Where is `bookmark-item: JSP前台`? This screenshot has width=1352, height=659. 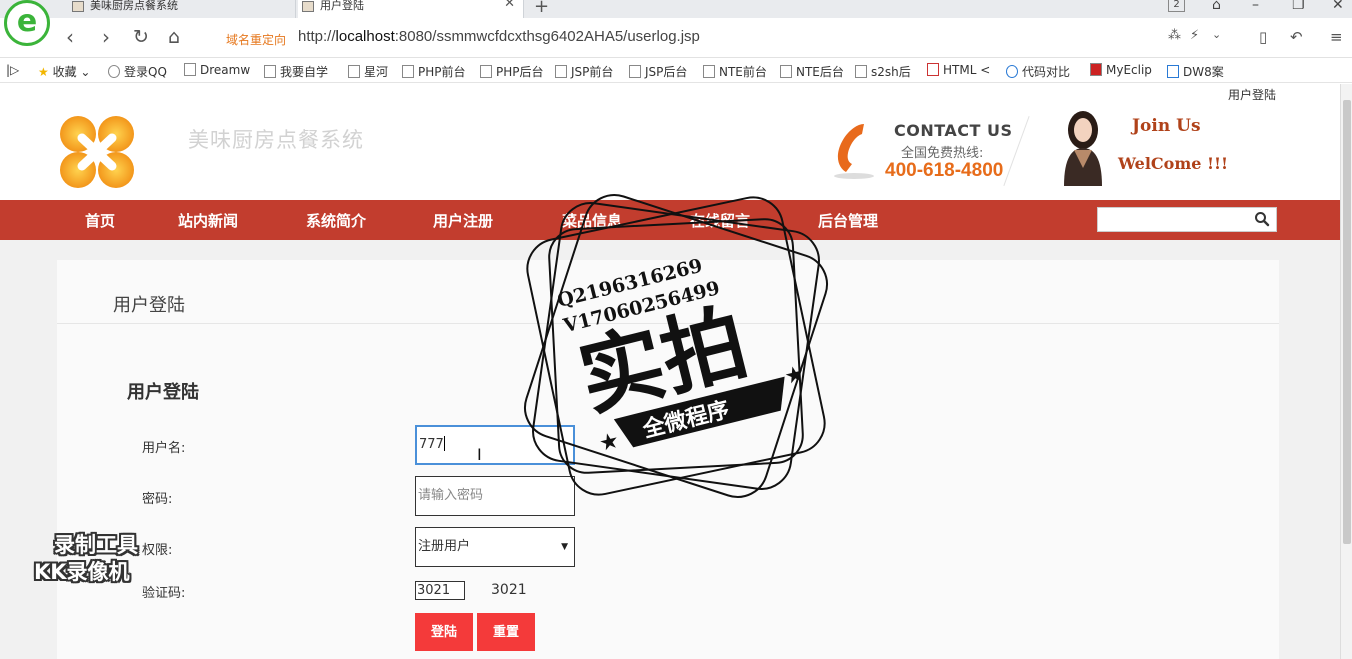
bookmark-item: JSP前台 is located at coordinates (584, 71).